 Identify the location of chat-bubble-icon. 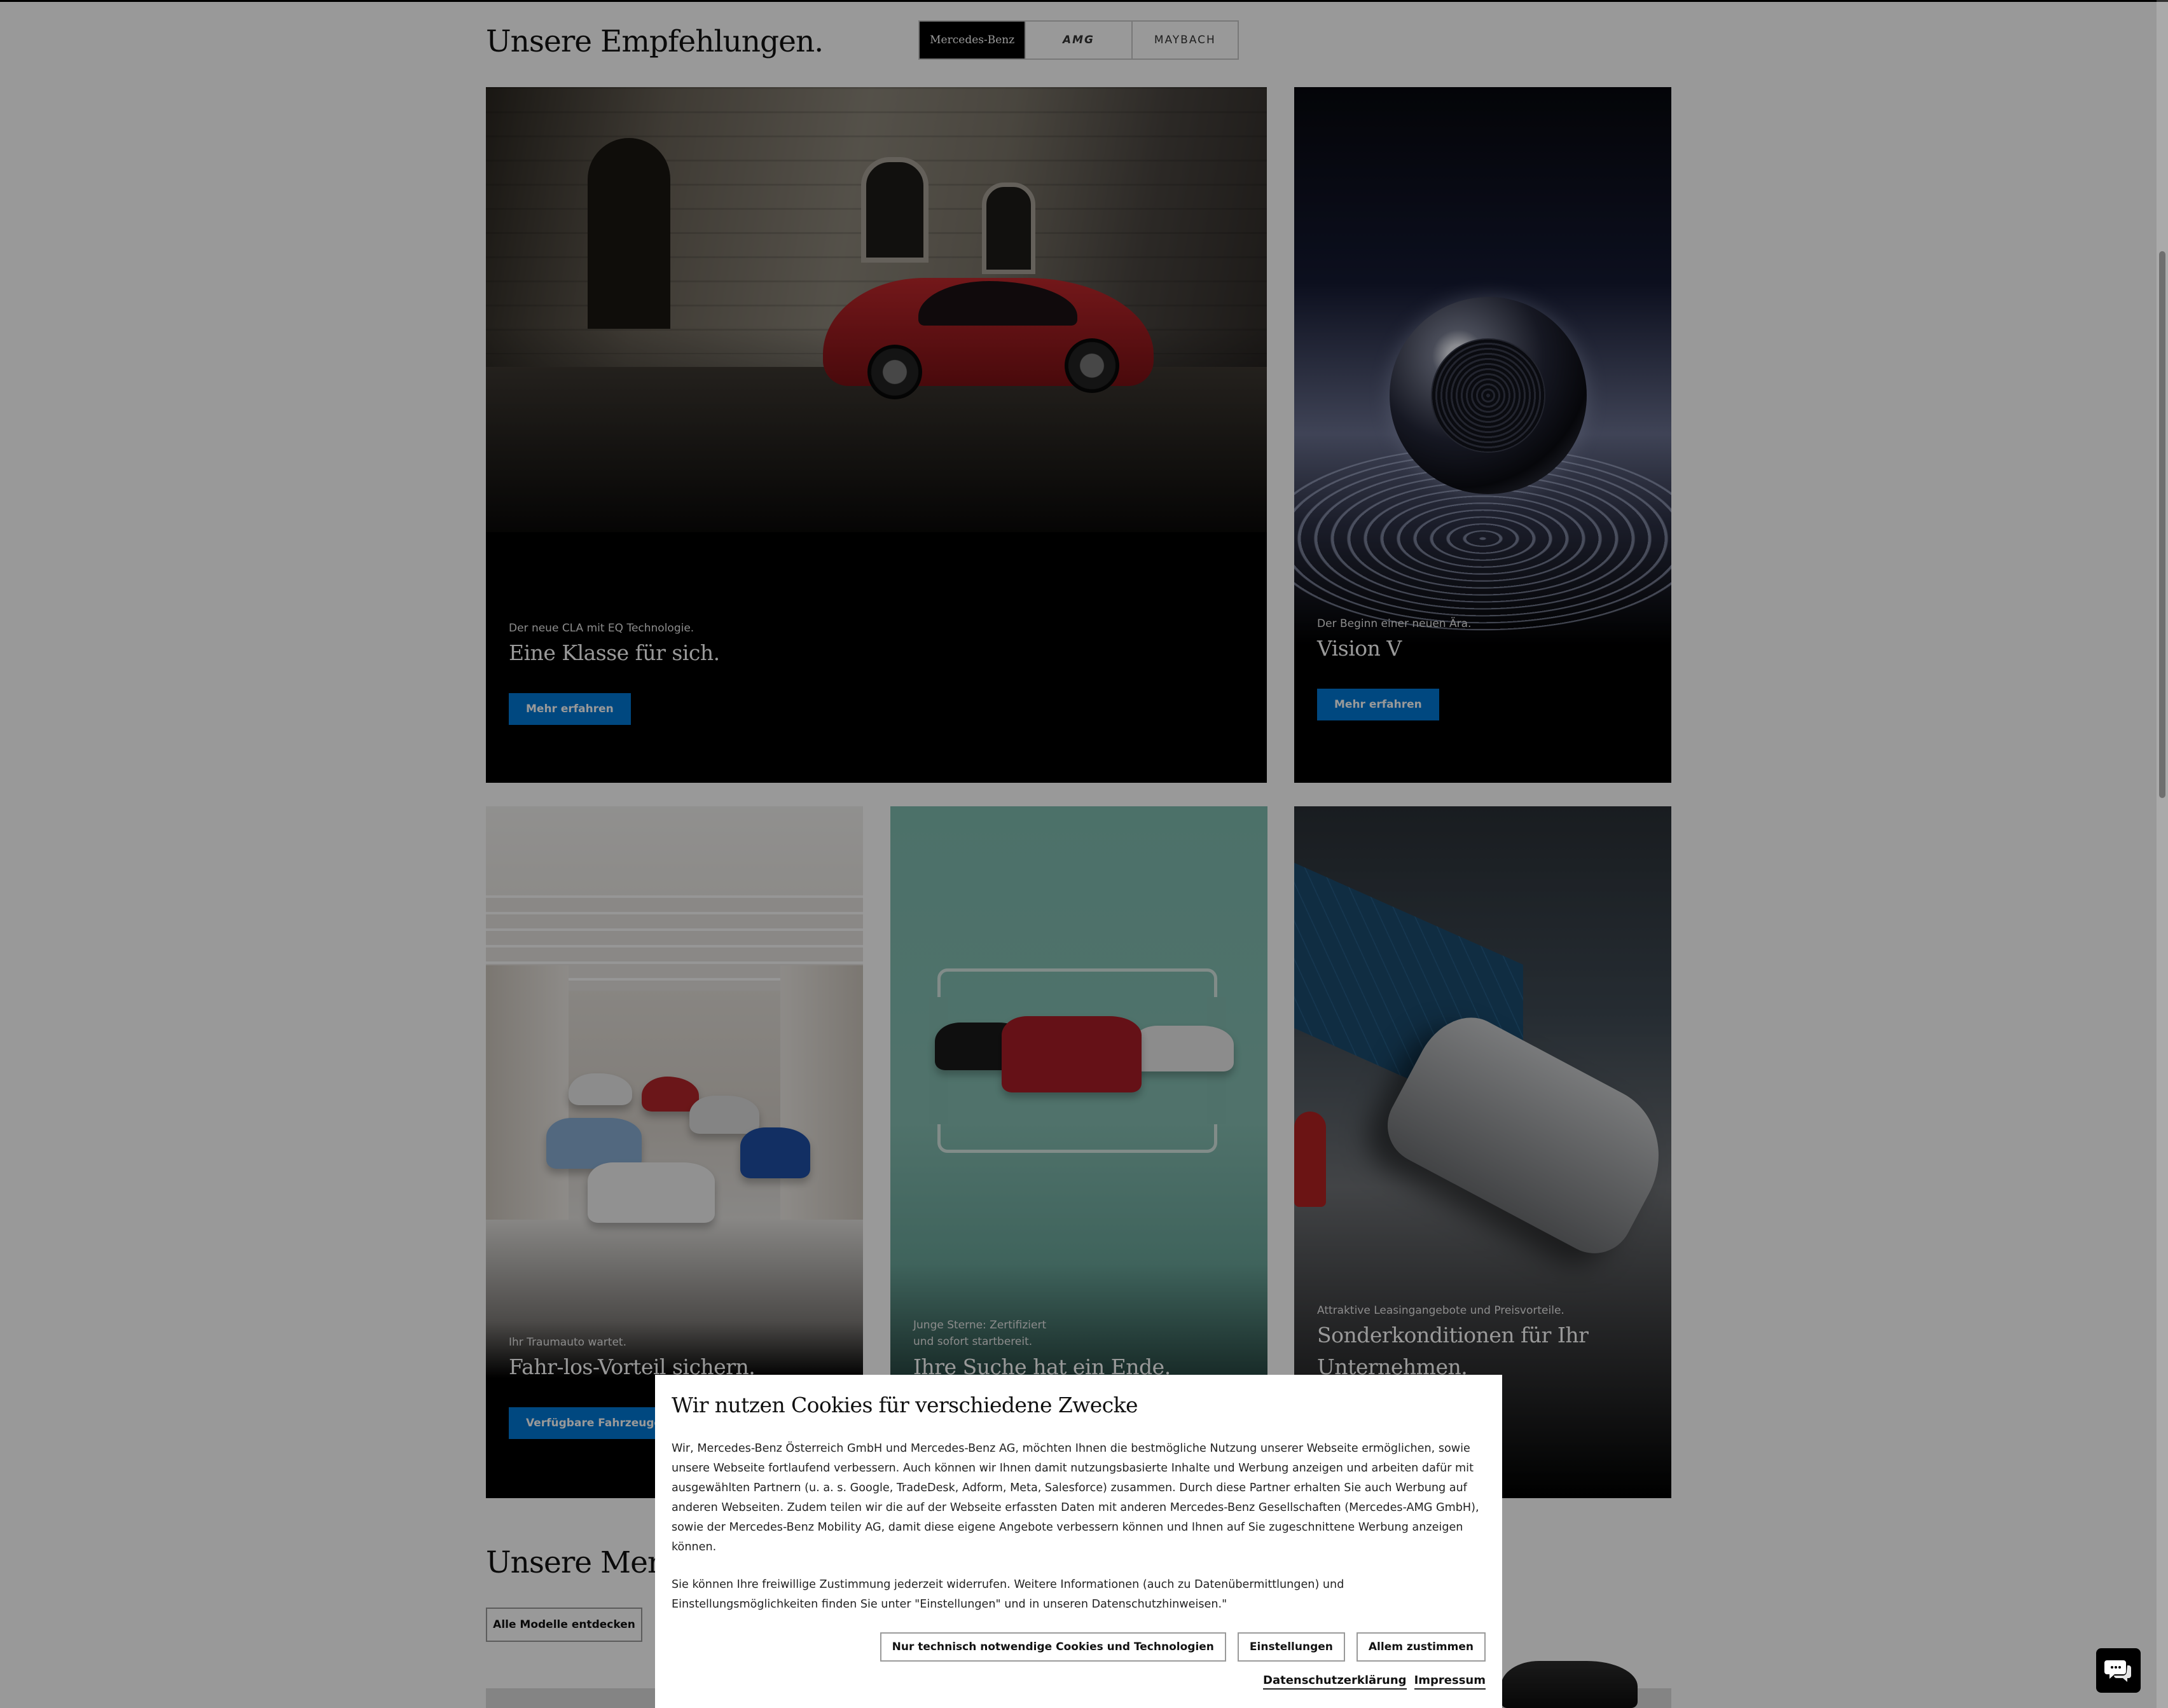
(2118, 1671).